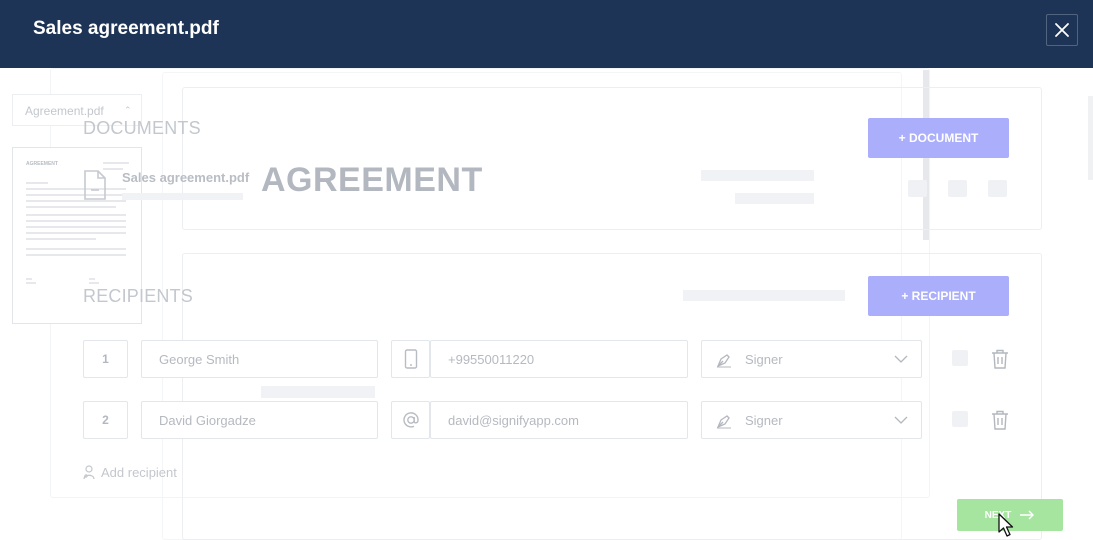 The height and width of the screenshot is (540, 1093). I want to click on close-icon, so click(1062, 30).